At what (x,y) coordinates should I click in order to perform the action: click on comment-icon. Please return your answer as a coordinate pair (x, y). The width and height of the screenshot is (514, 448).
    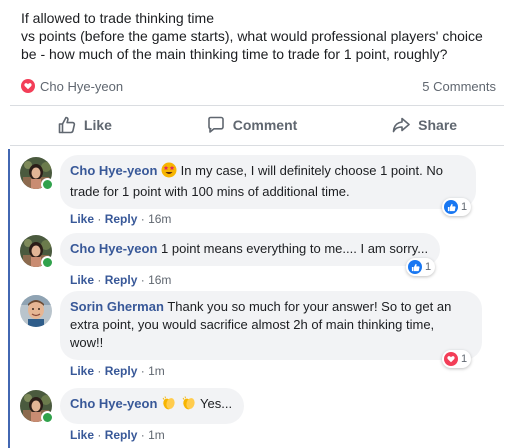
    Looking at the image, I should click on (216, 125).